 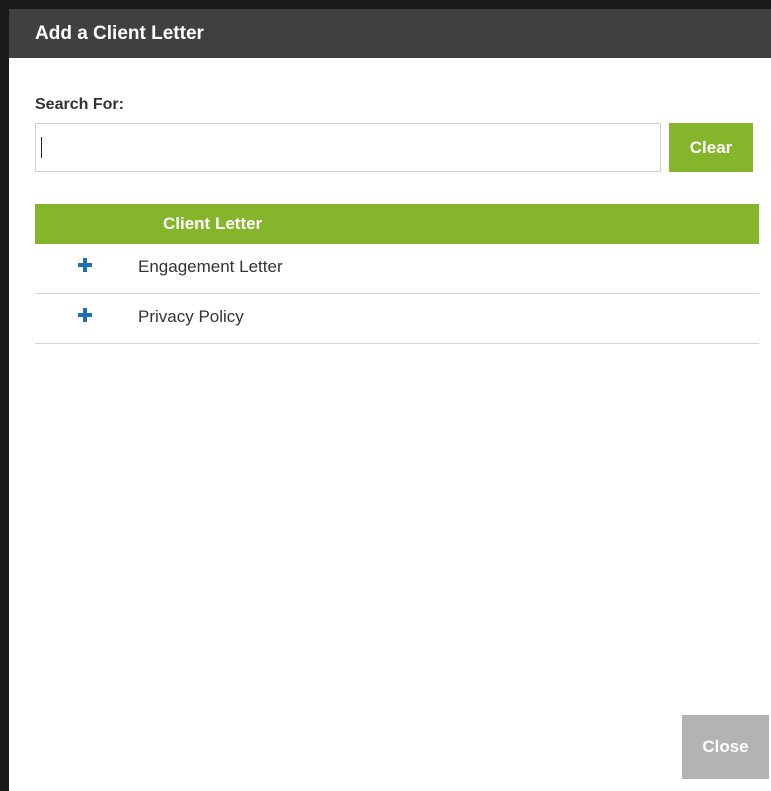 I want to click on search-label: Search For:, so click(x=79, y=104).